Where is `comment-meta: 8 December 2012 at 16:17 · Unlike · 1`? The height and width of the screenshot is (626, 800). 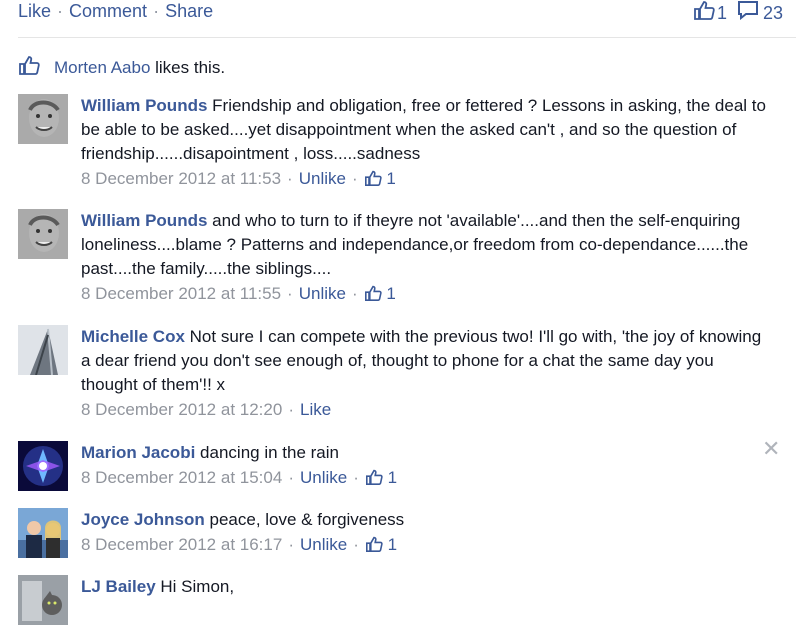
comment-meta: 8 December 2012 at 16:17 · Unlike · 1 is located at coordinates (426, 546).